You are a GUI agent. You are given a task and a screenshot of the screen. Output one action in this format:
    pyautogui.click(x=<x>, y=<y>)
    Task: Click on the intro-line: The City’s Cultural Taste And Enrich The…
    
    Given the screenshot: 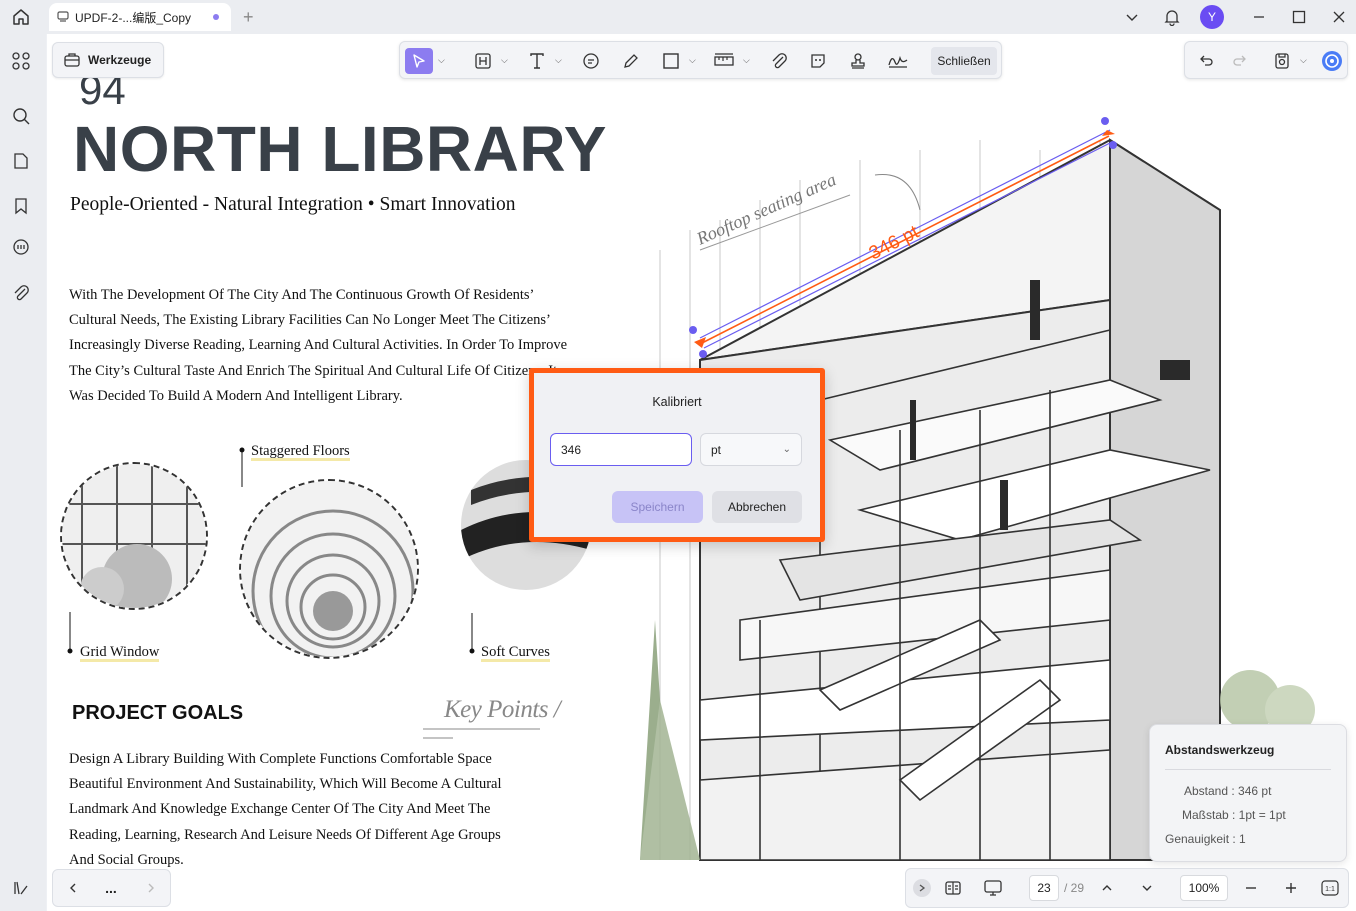 What is the action you would take?
    pyautogui.click(x=313, y=370)
    